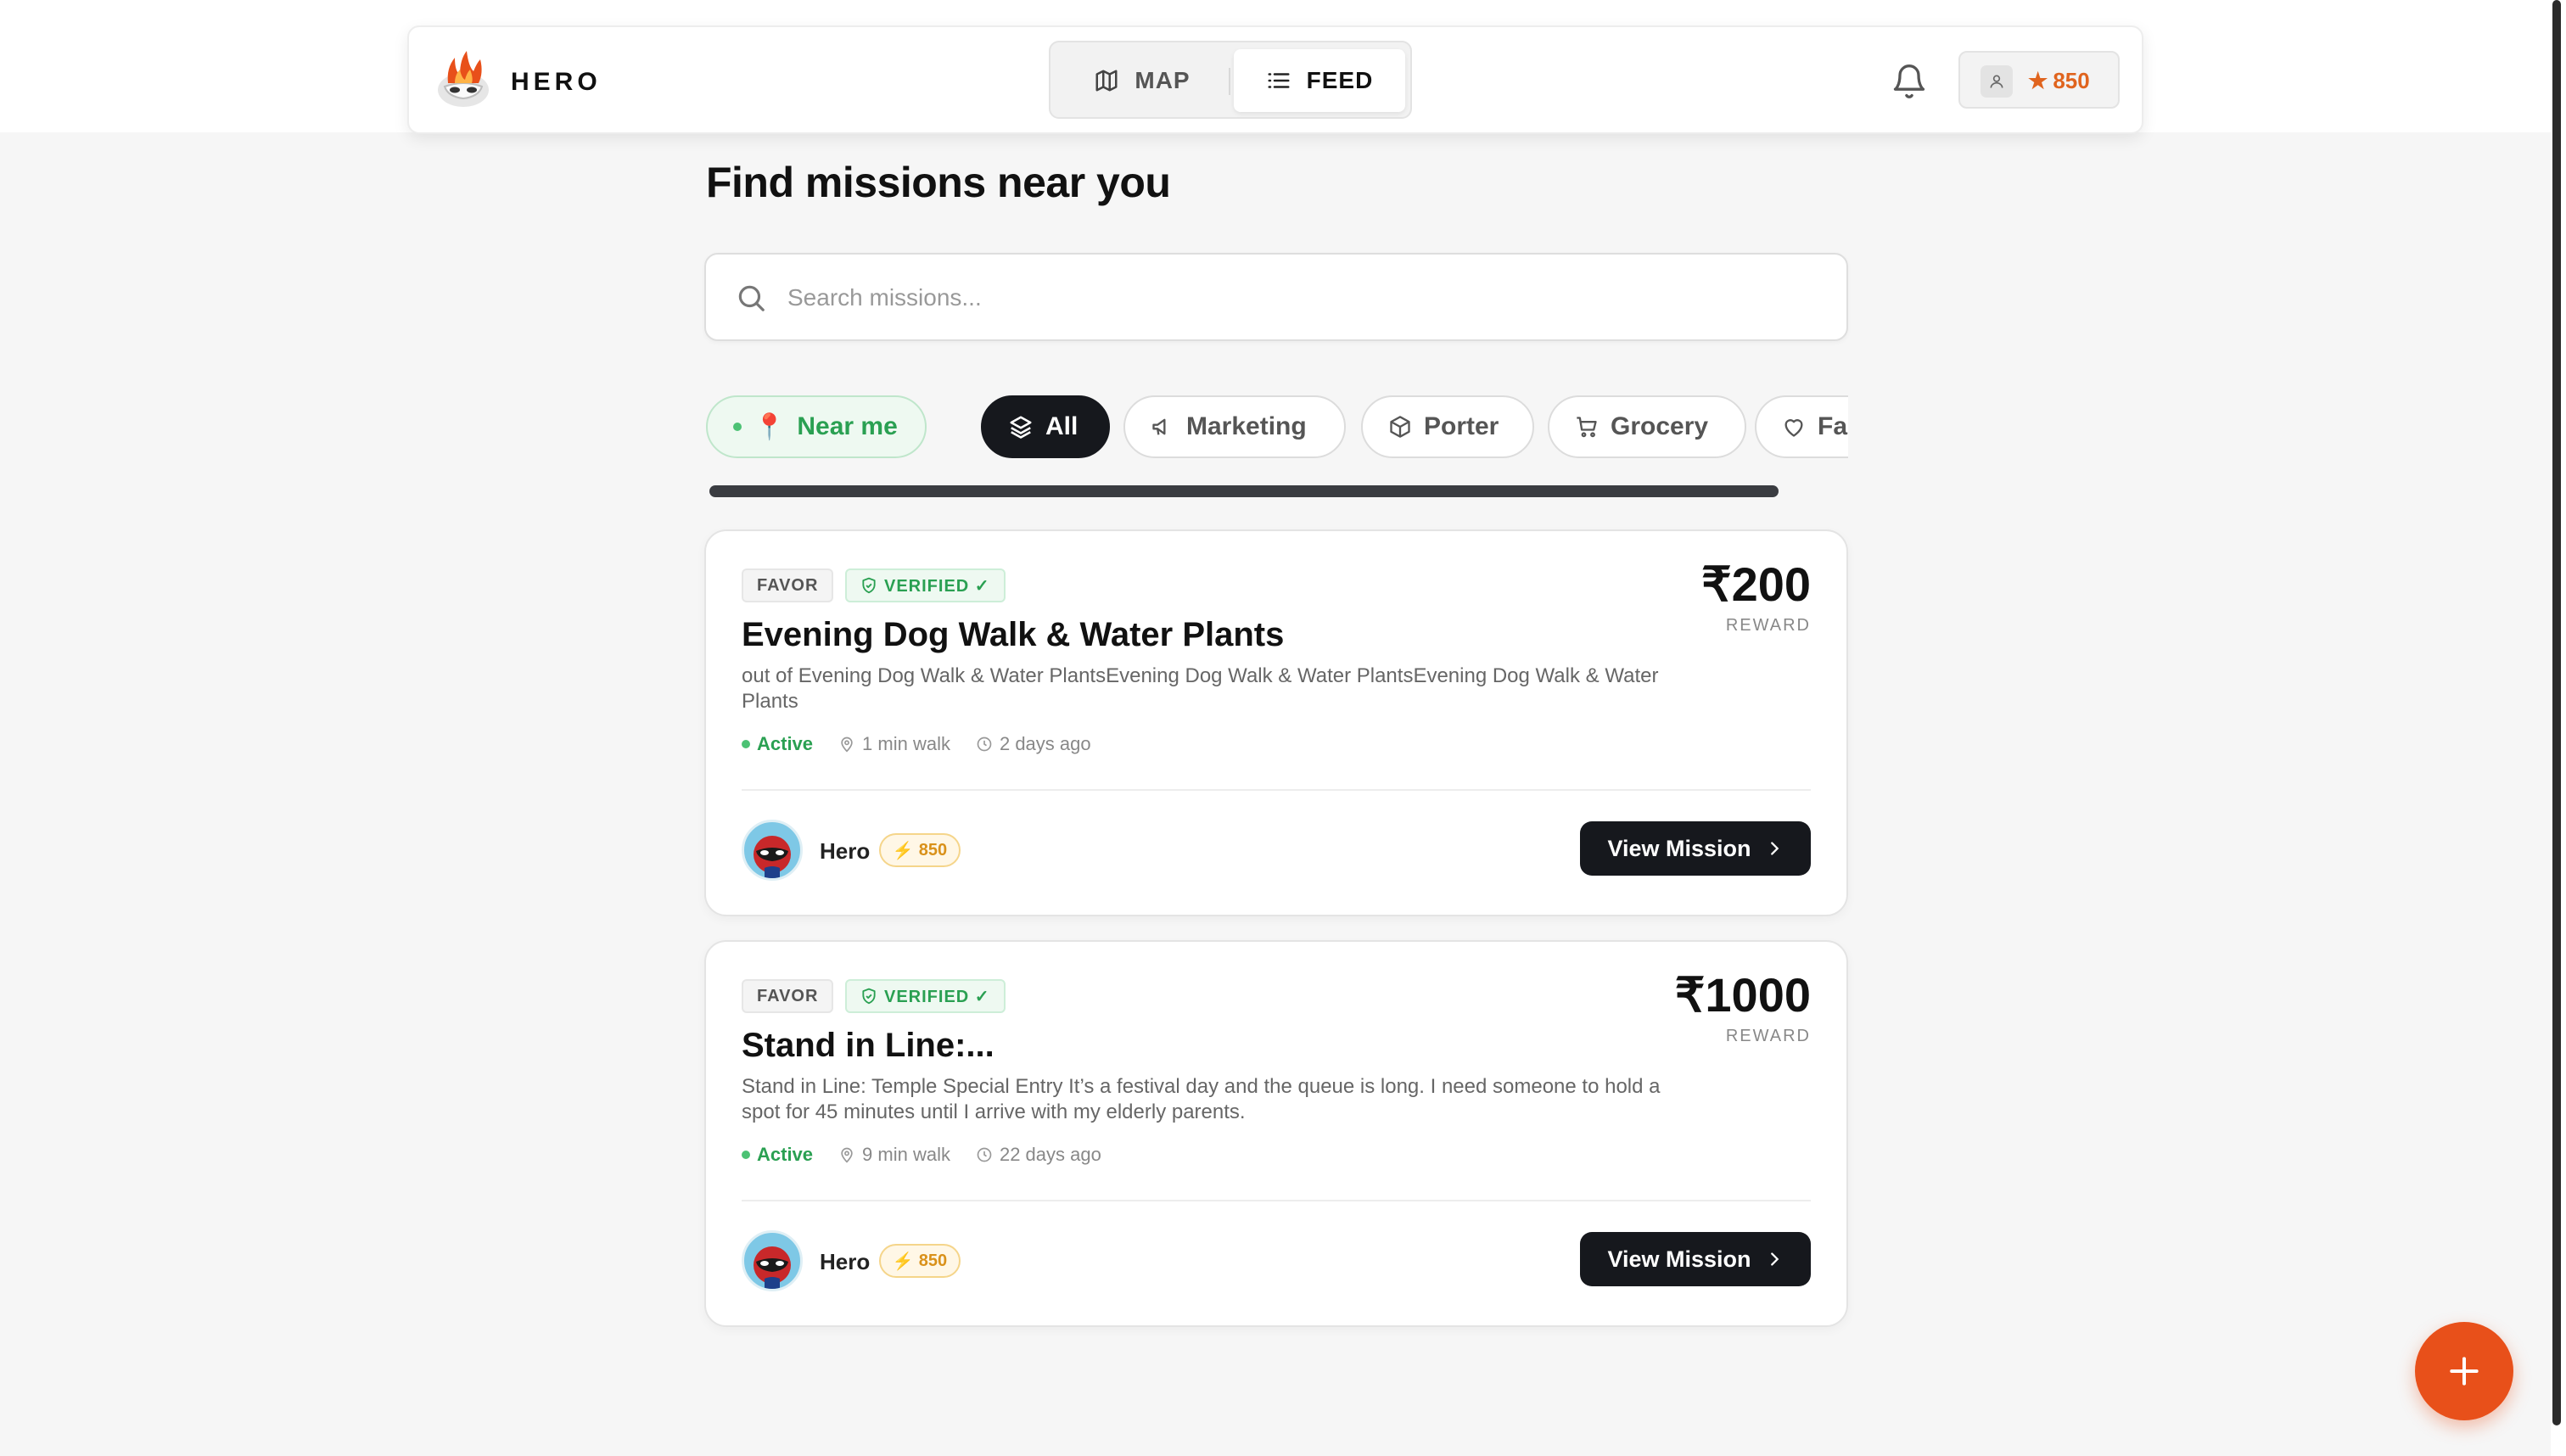 This screenshot has height=1456, width=2566. I want to click on filter-favor: Fa, so click(1801, 426).